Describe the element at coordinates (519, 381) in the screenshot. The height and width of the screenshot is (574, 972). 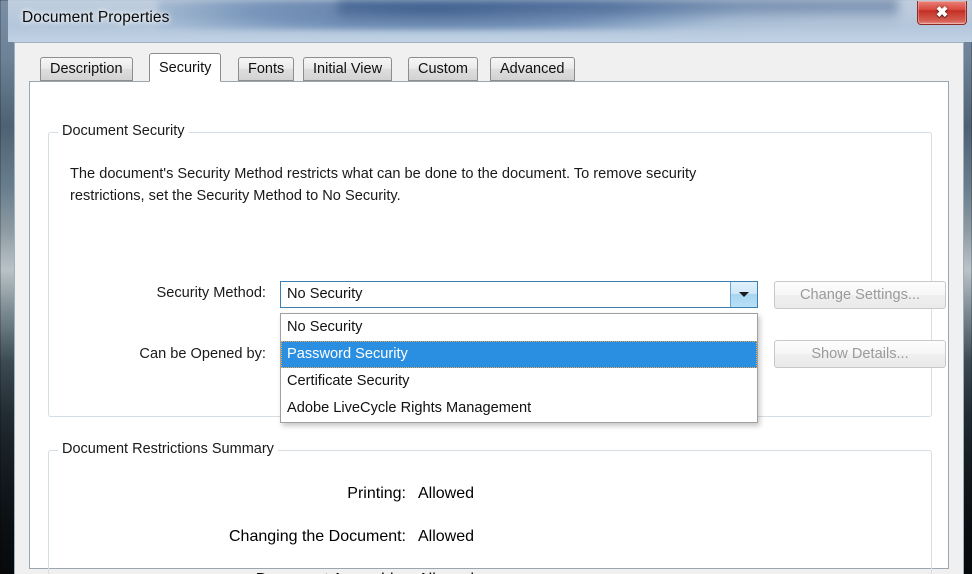
I see `dropdown-option-certificate-security: Certificate Security` at that location.